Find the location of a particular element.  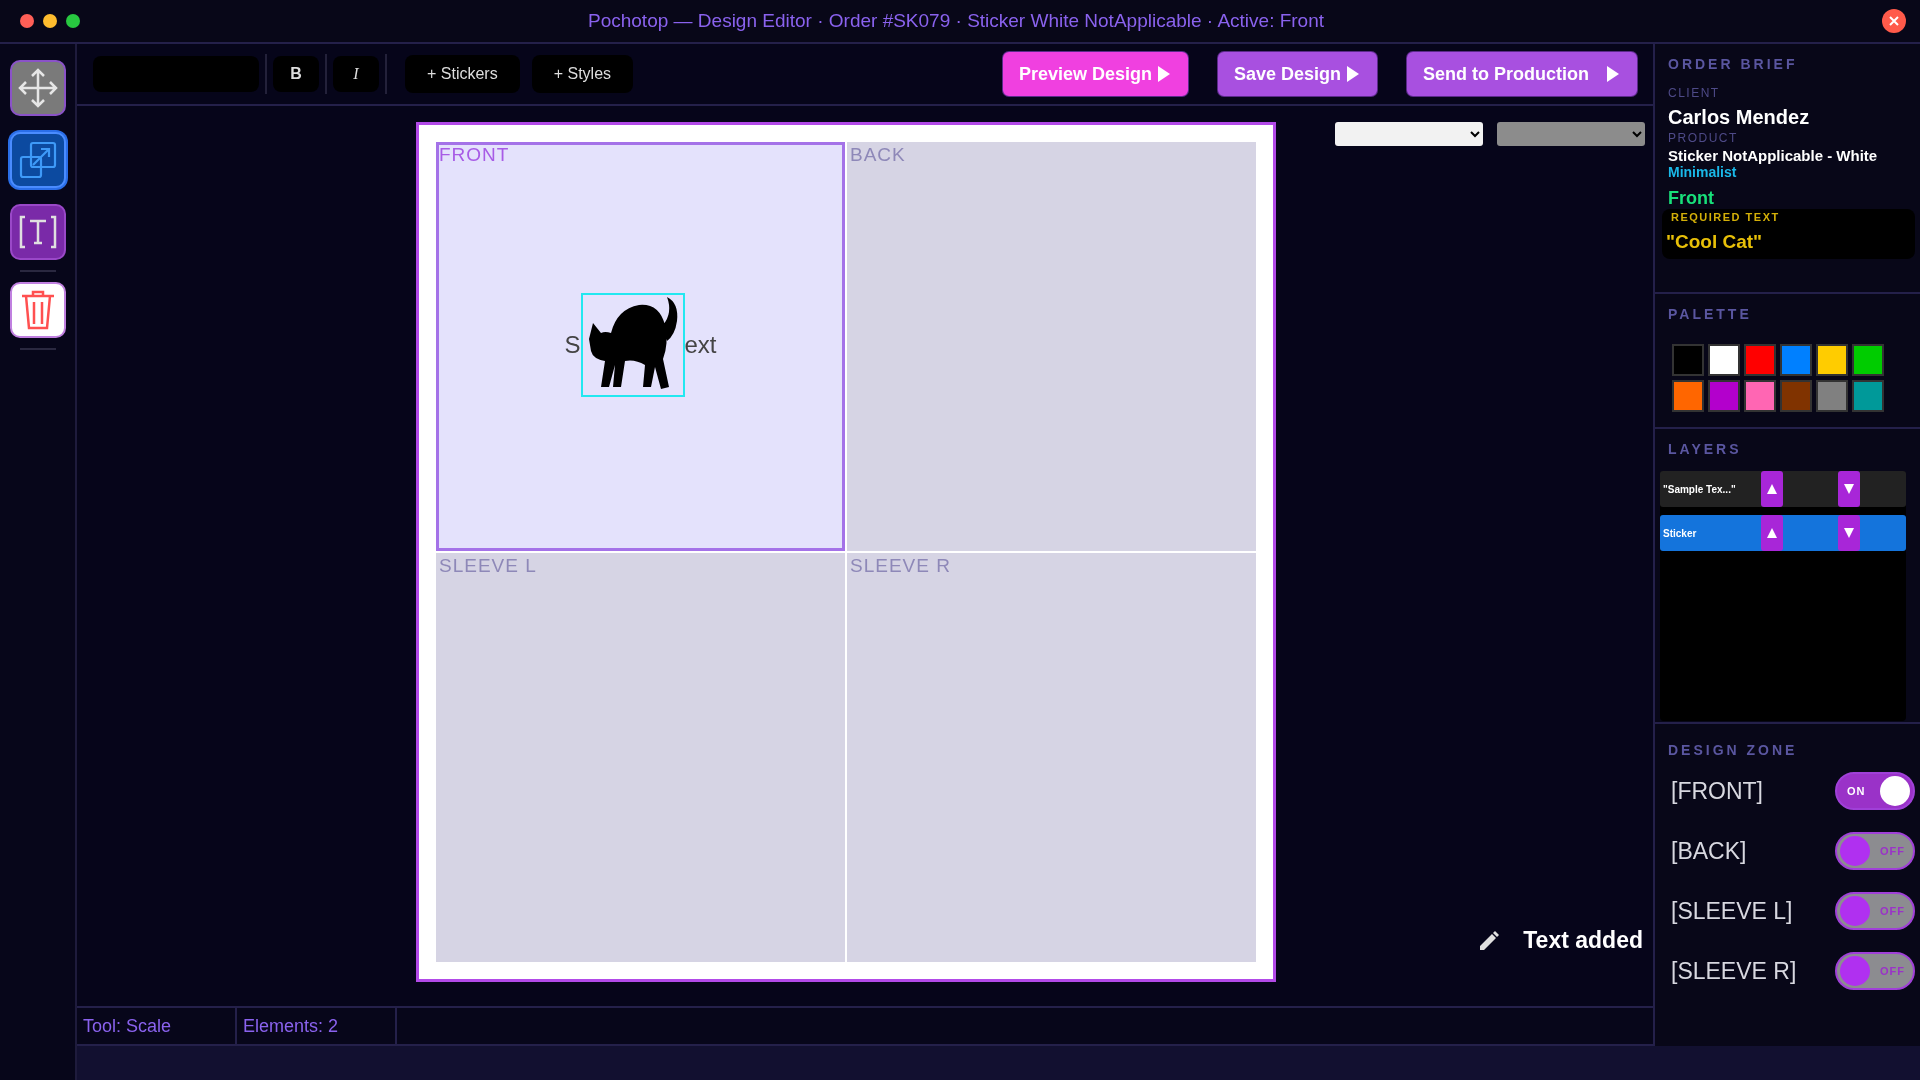

maximize-window-button is located at coordinates (73, 21).